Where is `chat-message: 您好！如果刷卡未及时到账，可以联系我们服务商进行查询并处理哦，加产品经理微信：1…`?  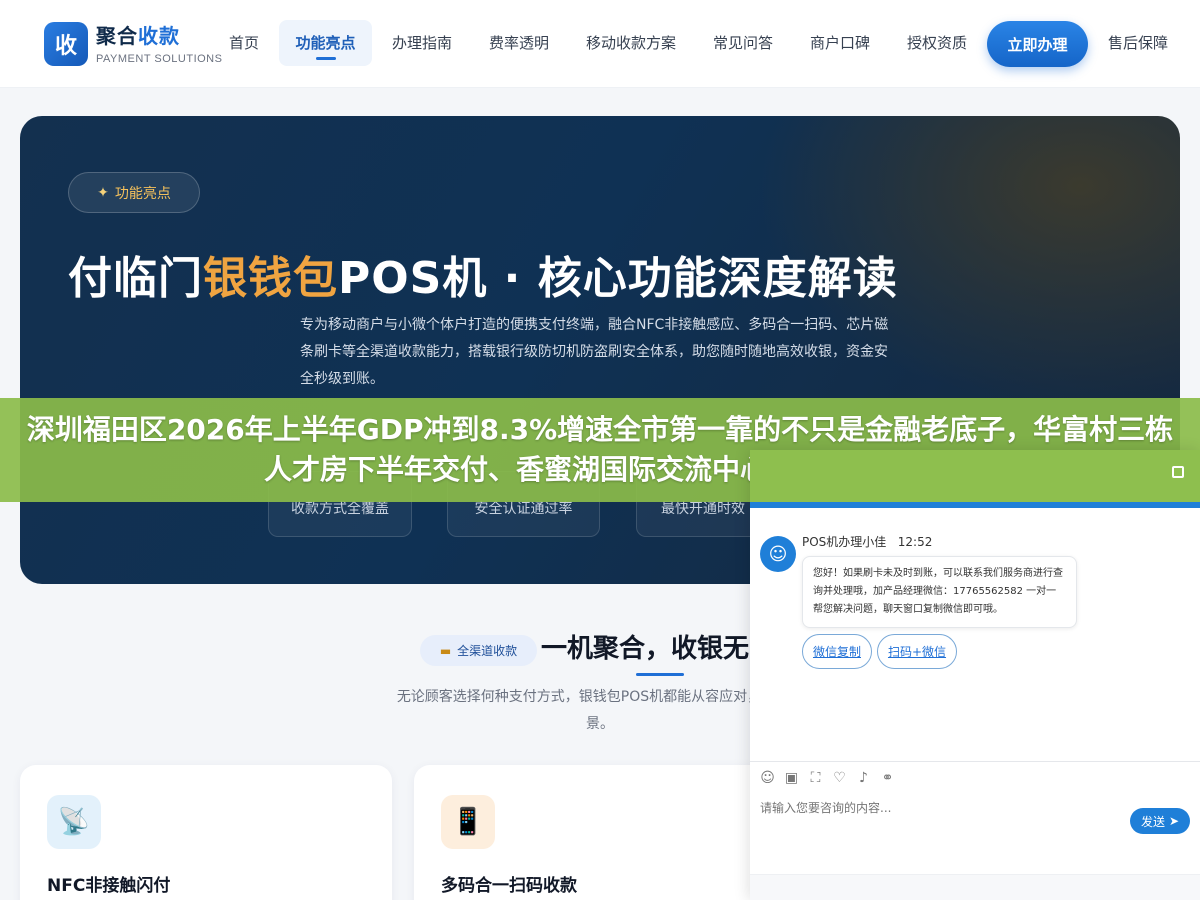
chat-message: 您好！如果刷卡未及时到账，可以联系我们服务商进行查询并处理哦，加产品经理微信：1… is located at coordinates (939, 592).